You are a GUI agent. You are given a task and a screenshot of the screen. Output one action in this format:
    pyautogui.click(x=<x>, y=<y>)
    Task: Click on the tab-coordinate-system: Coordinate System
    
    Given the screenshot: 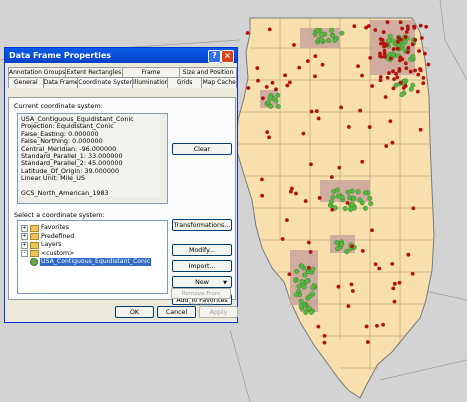 What is the action you would take?
    pyautogui.click(x=105, y=82)
    